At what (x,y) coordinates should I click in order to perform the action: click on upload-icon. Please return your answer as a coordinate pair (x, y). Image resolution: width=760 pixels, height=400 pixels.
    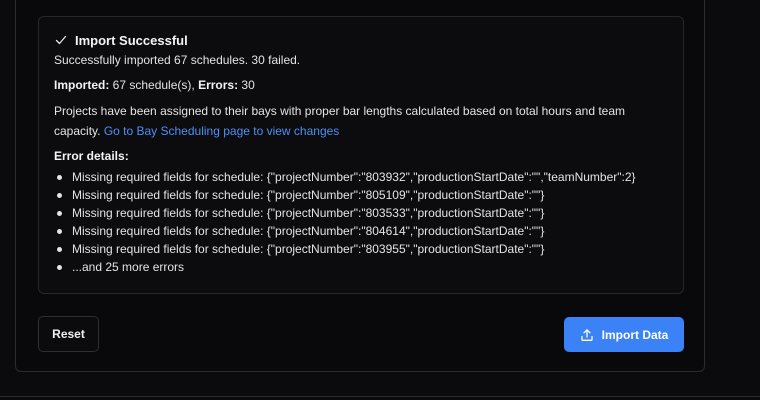
    Looking at the image, I should click on (587, 335).